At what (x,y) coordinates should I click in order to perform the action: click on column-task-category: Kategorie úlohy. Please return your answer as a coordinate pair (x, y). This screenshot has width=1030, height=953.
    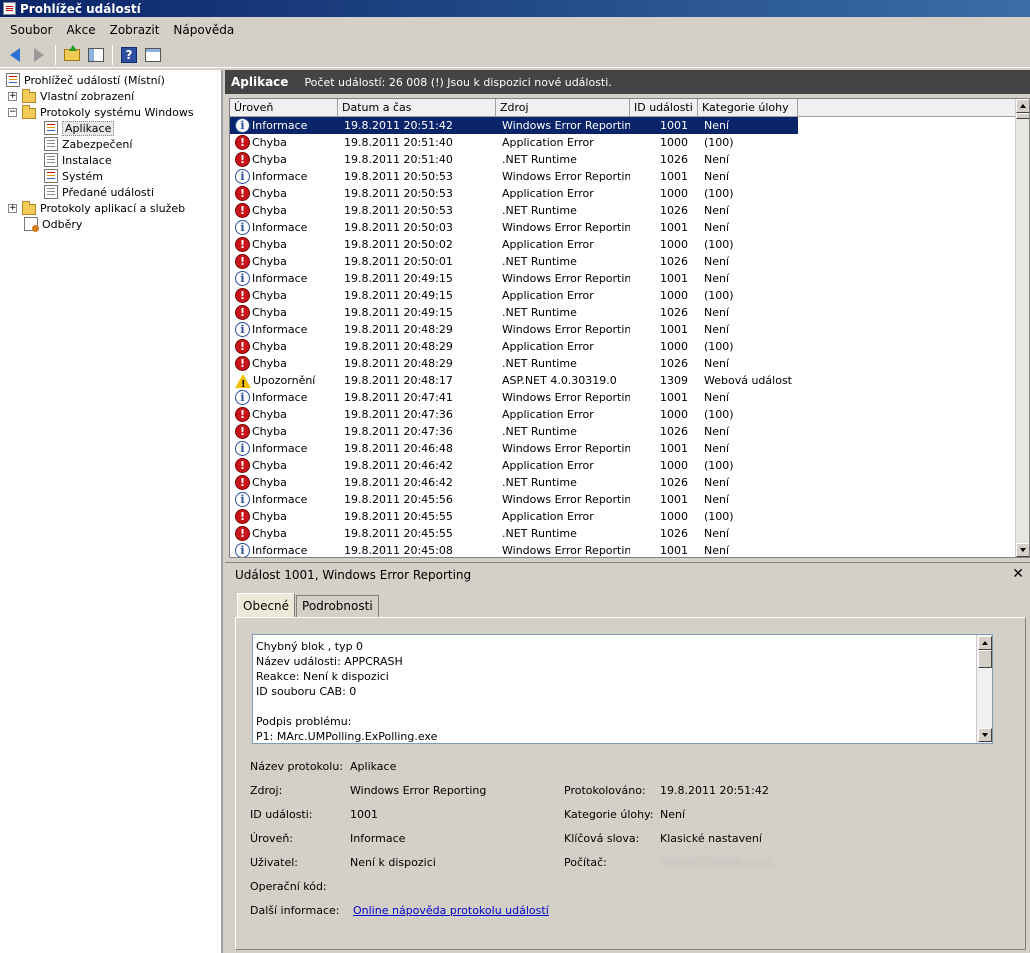
    Looking at the image, I should click on (748, 108).